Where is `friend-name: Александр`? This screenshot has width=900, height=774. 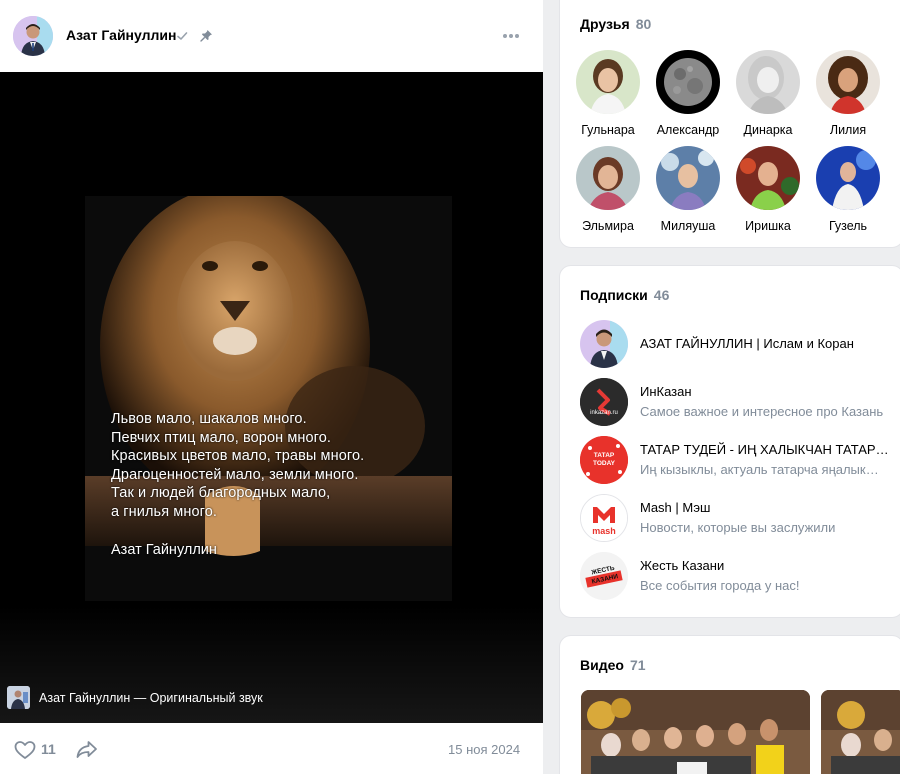
friend-name: Александр is located at coordinates (688, 130).